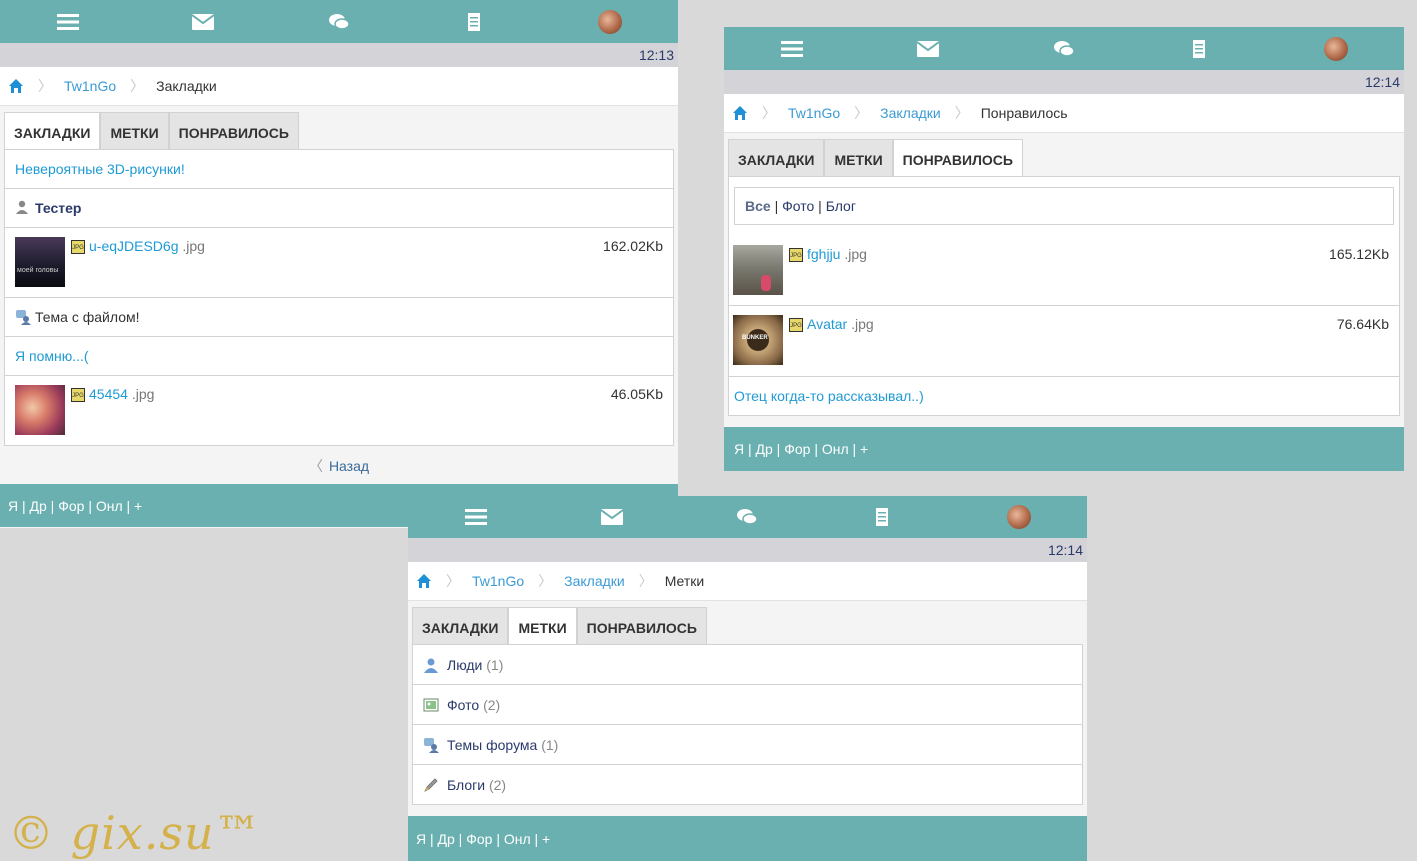  What do you see at coordinates (339, 317) in the screenshot?
I see `list-item: Тема с файлом!` at bounding box center [339, 317].